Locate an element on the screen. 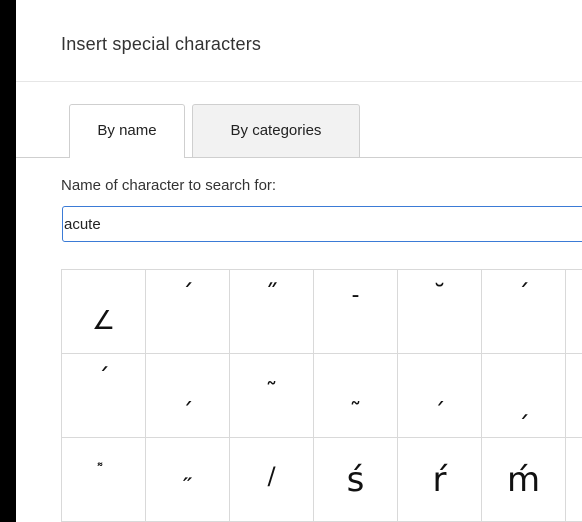 This screenshot has height=522, width=582. character-cell: ˘ is located at coordinates (440, 312).